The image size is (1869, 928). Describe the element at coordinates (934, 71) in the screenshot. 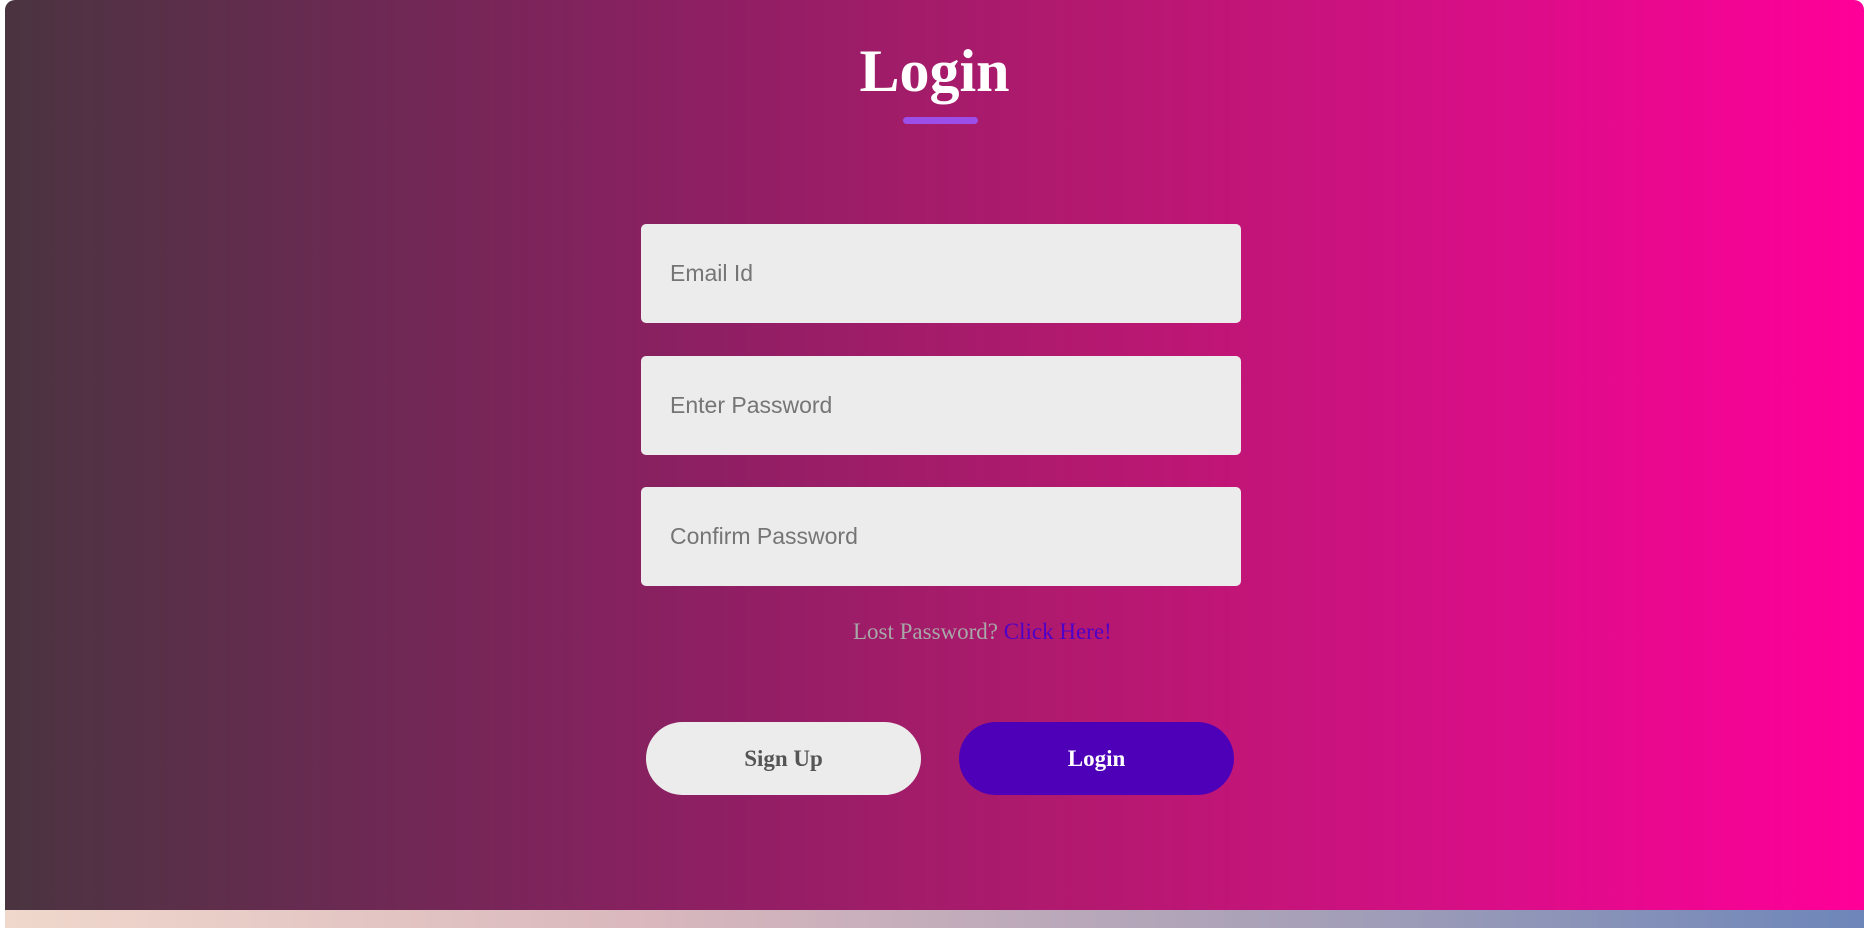

I see `page-title: Login` at that location.